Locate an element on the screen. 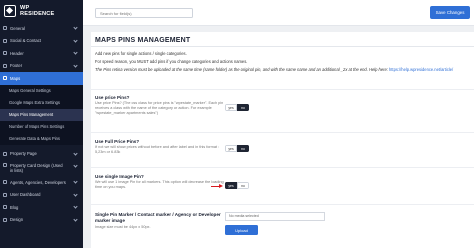 The height and width of the screenshot is (248, 474). sidebar-item-maps: Maps is located at coordinates (41, 78).